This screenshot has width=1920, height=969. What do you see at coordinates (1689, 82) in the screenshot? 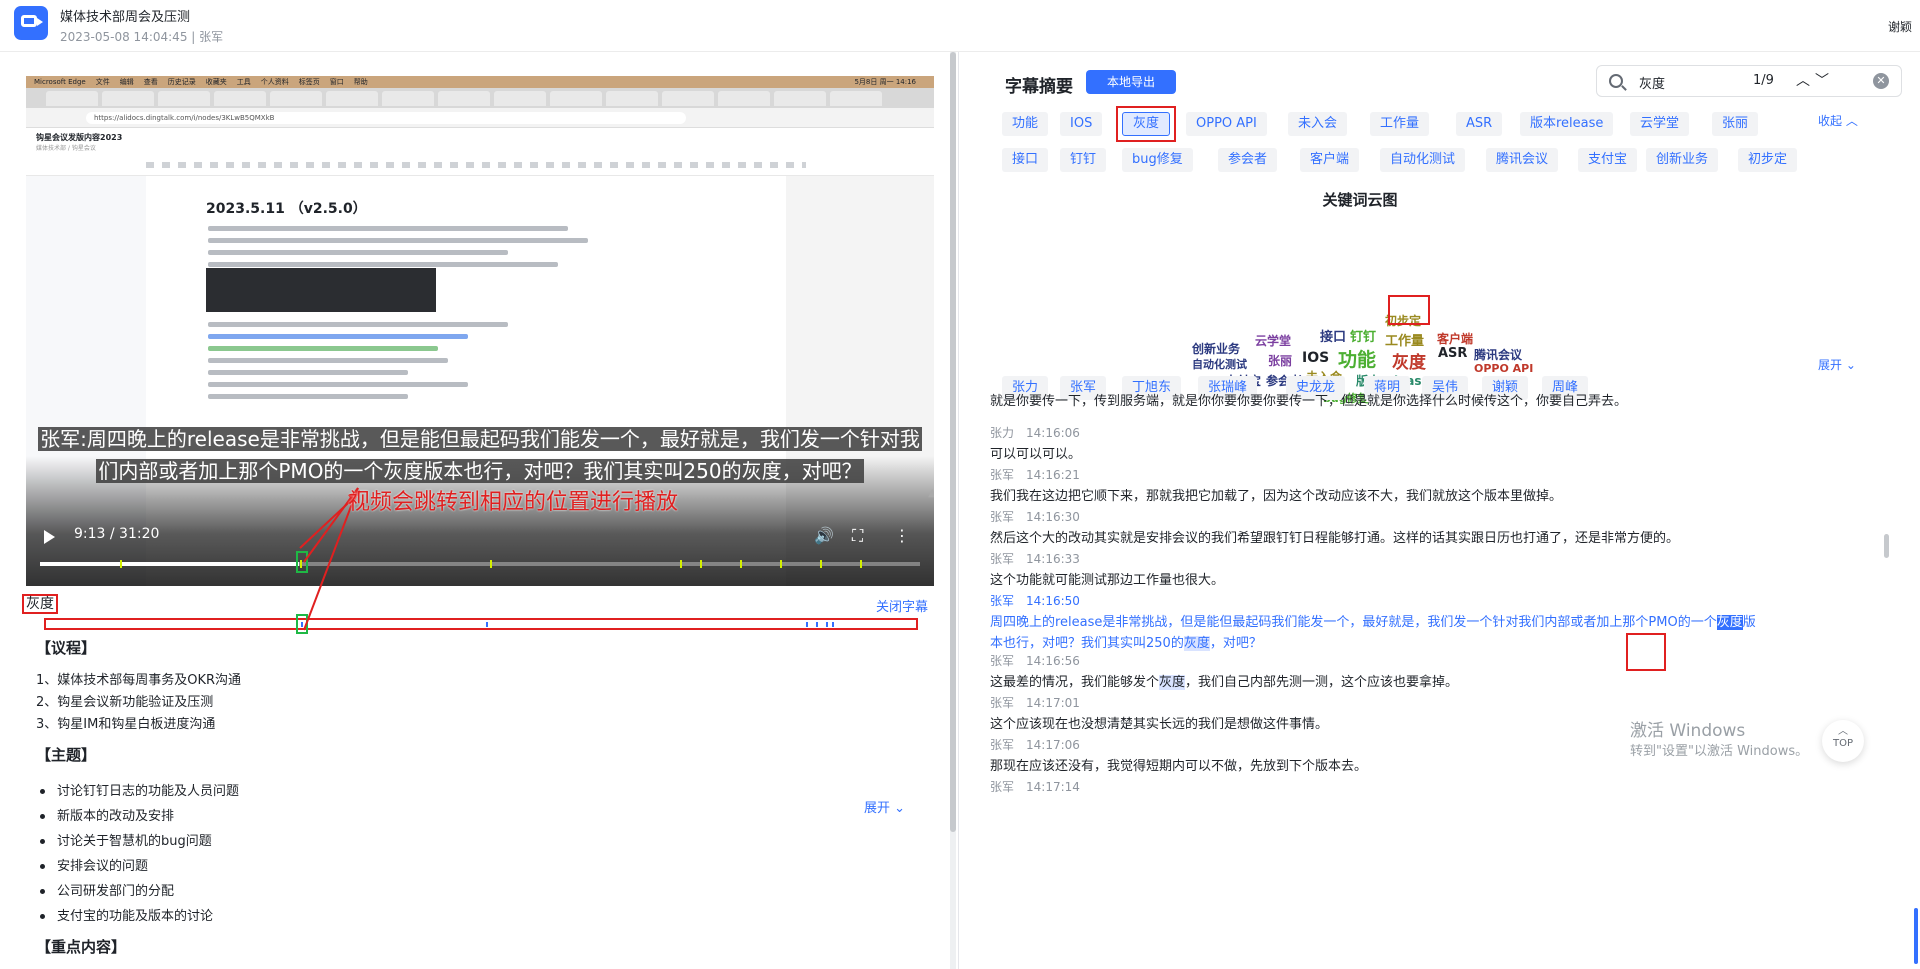
I see `search-input` at bounding box center [1689, 82].